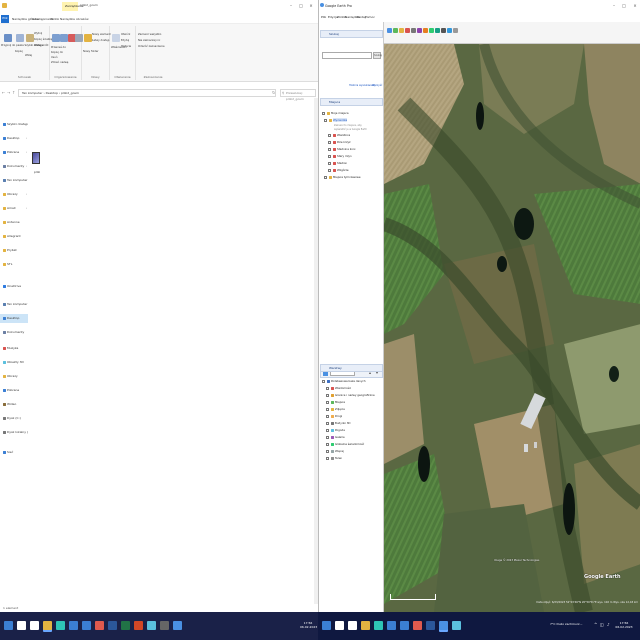 The height and width of the screenshot is (640, 640). Describe the element at coordinates (352, 388) in the screenshot. I see `layer-item: Wiadomości` at that location.